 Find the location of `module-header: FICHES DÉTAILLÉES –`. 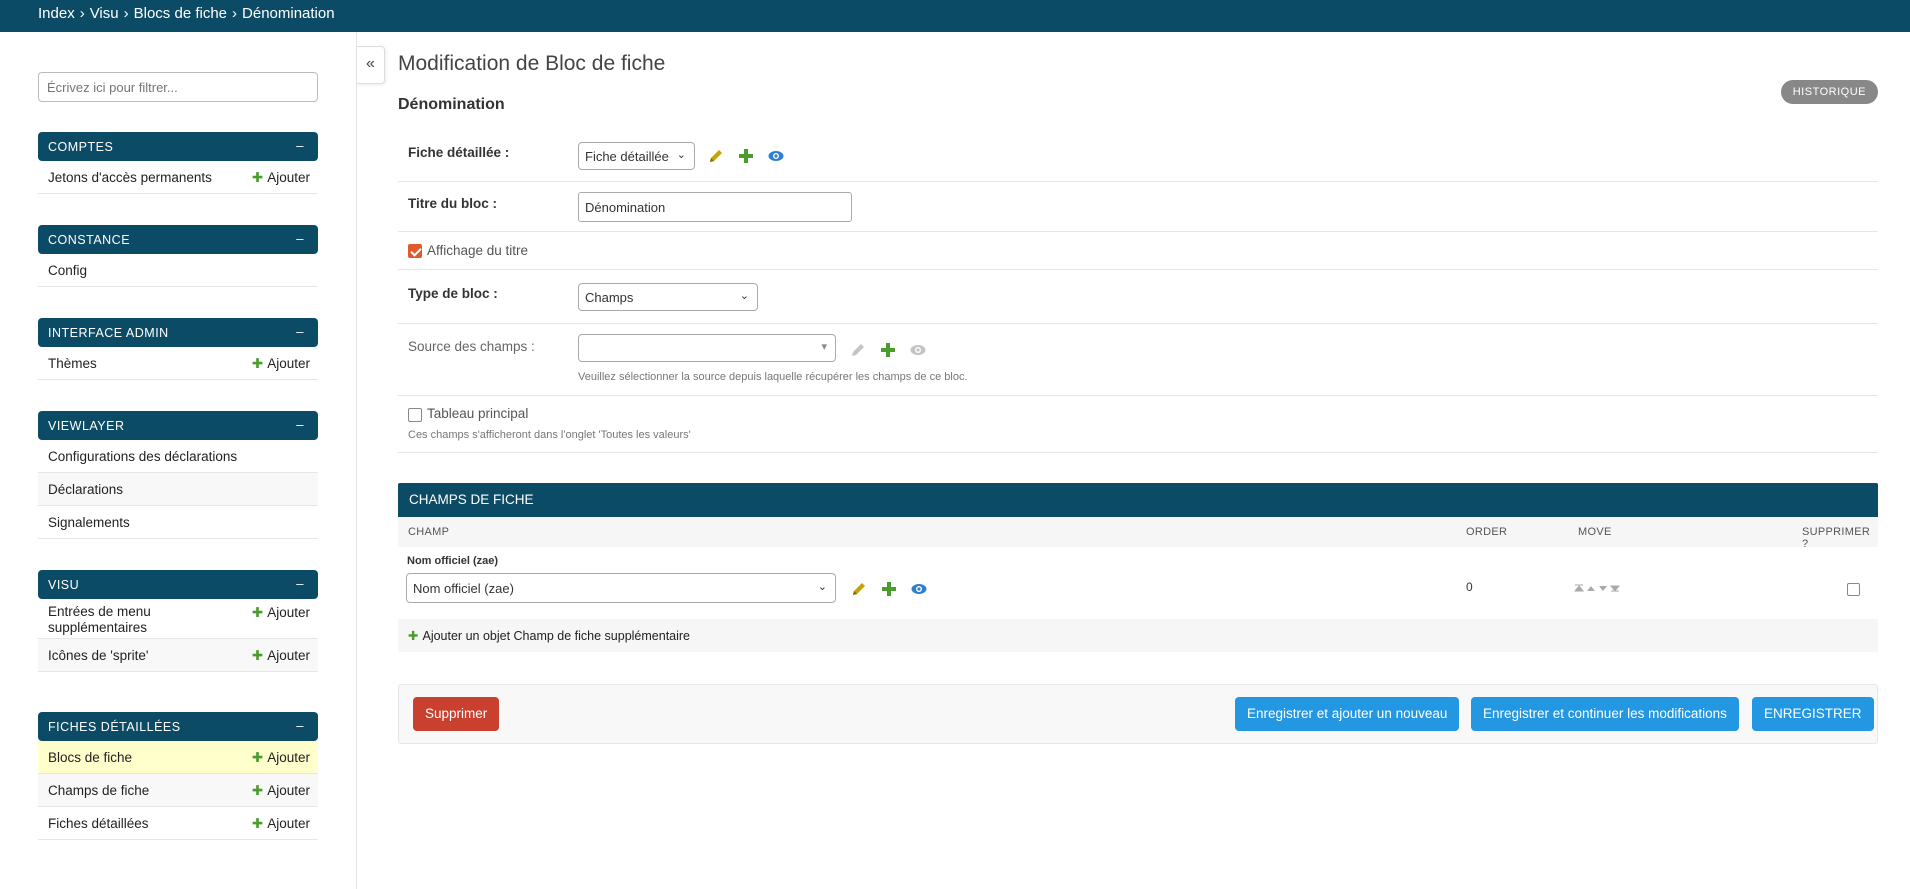

module-header: FICHES DÉTAILLÉES – is located at coordinates (178, 726).